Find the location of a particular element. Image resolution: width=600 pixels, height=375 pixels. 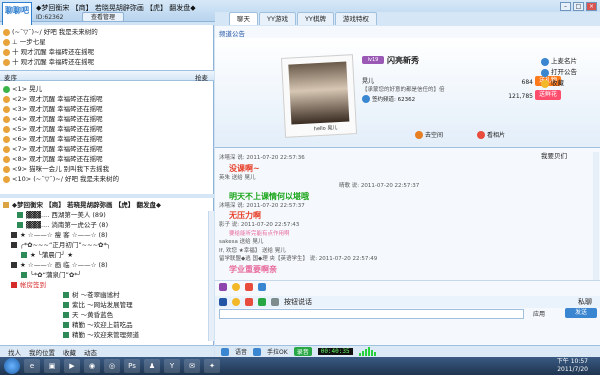

tab-yy-games: YY游戏 is located at coordinates (277, 18).